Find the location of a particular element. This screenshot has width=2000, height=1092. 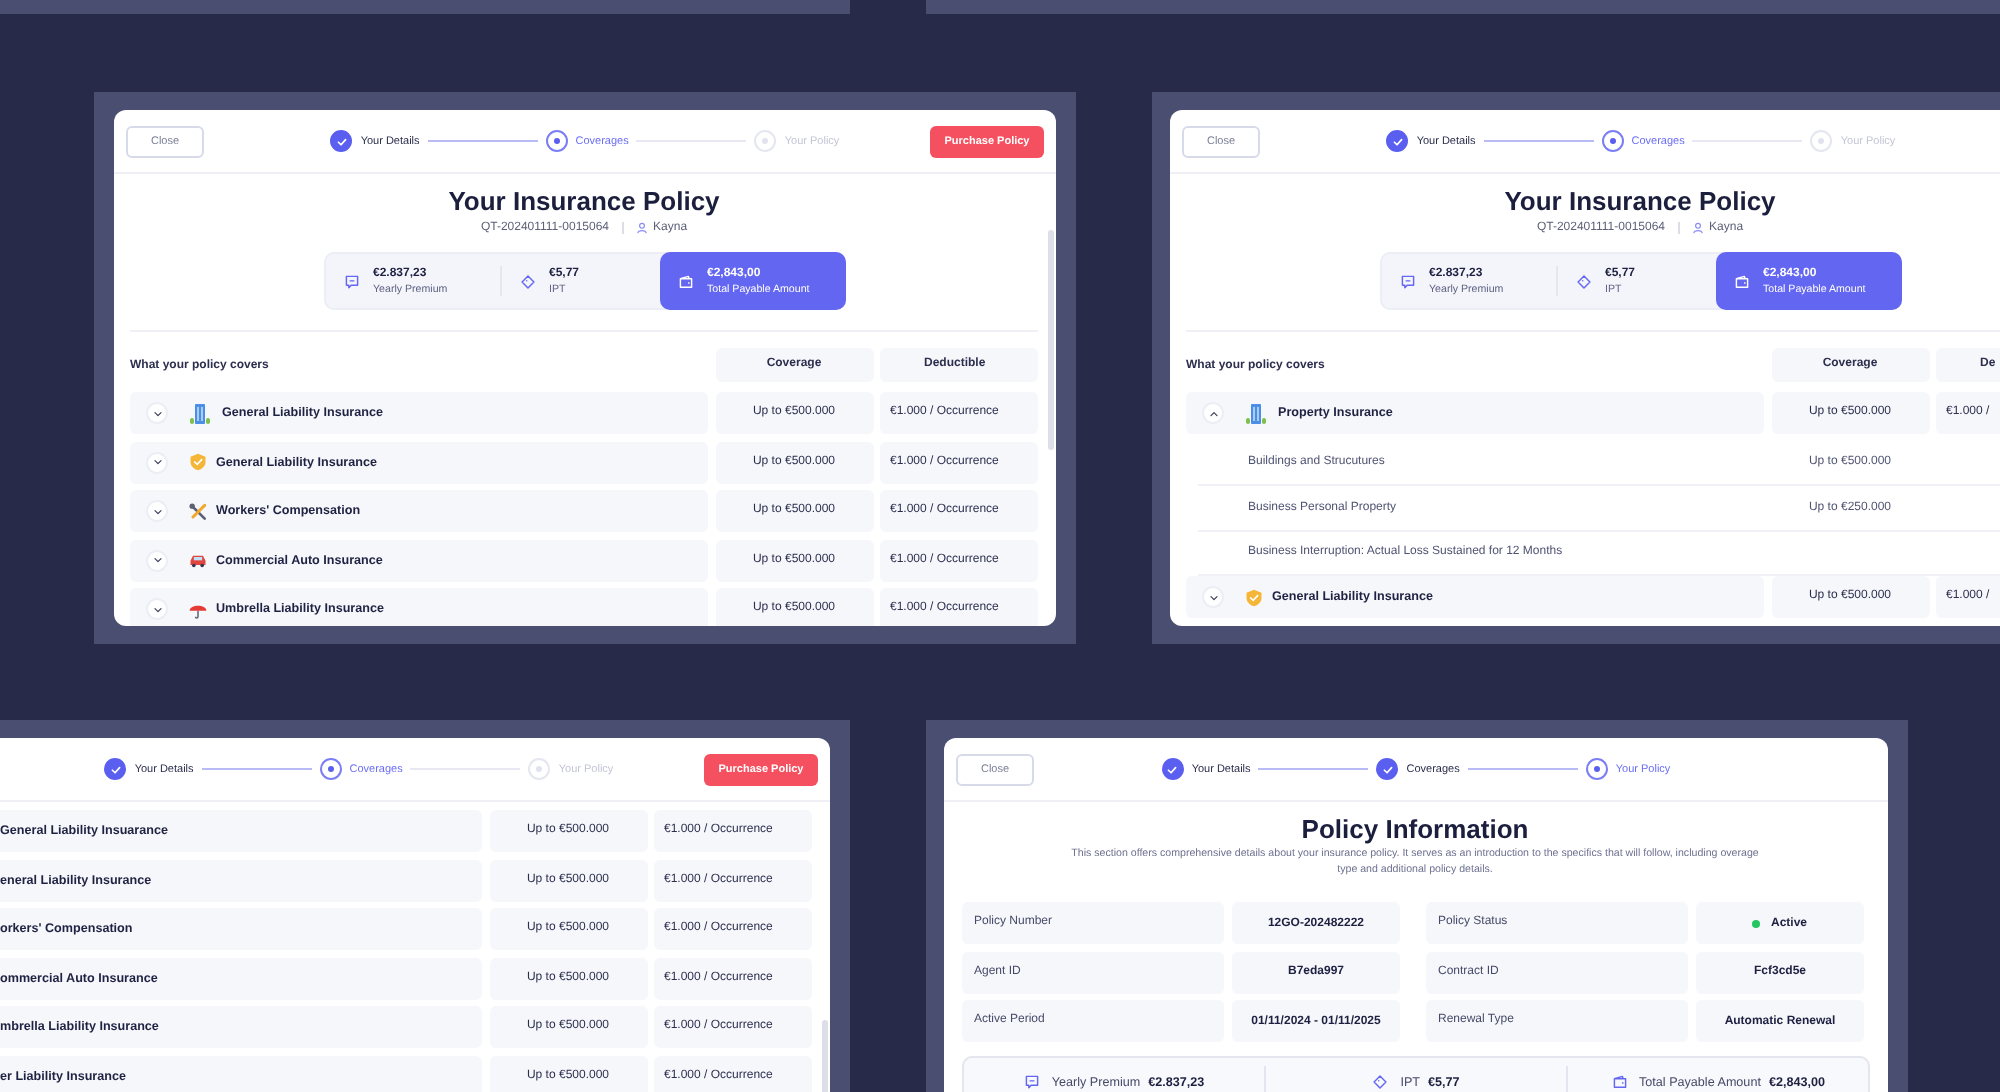

car-icon is located at coordinates (198, 560).